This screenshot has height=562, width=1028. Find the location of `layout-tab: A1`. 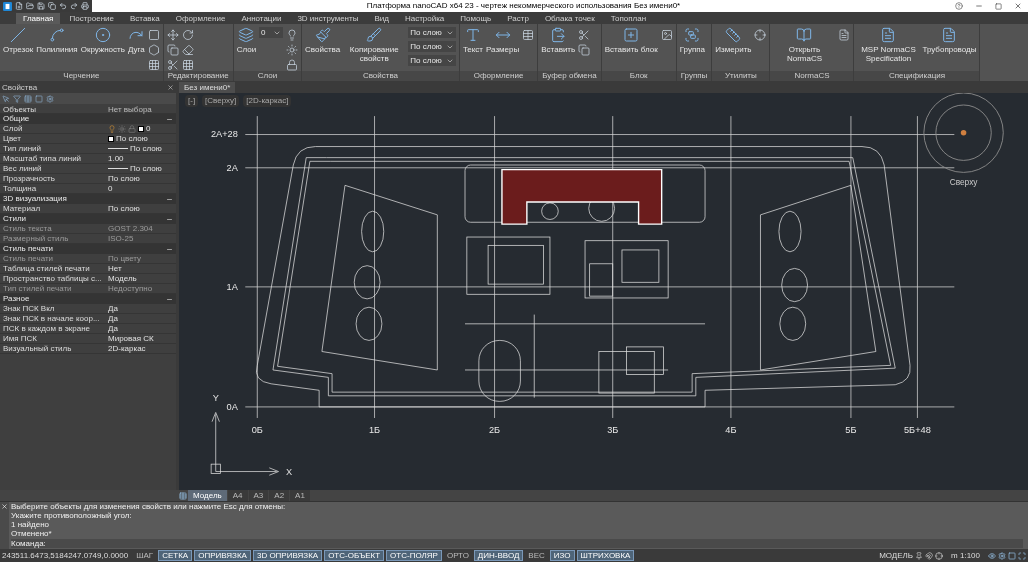

layout-tab: A1 is located at coordinates (300, 495).